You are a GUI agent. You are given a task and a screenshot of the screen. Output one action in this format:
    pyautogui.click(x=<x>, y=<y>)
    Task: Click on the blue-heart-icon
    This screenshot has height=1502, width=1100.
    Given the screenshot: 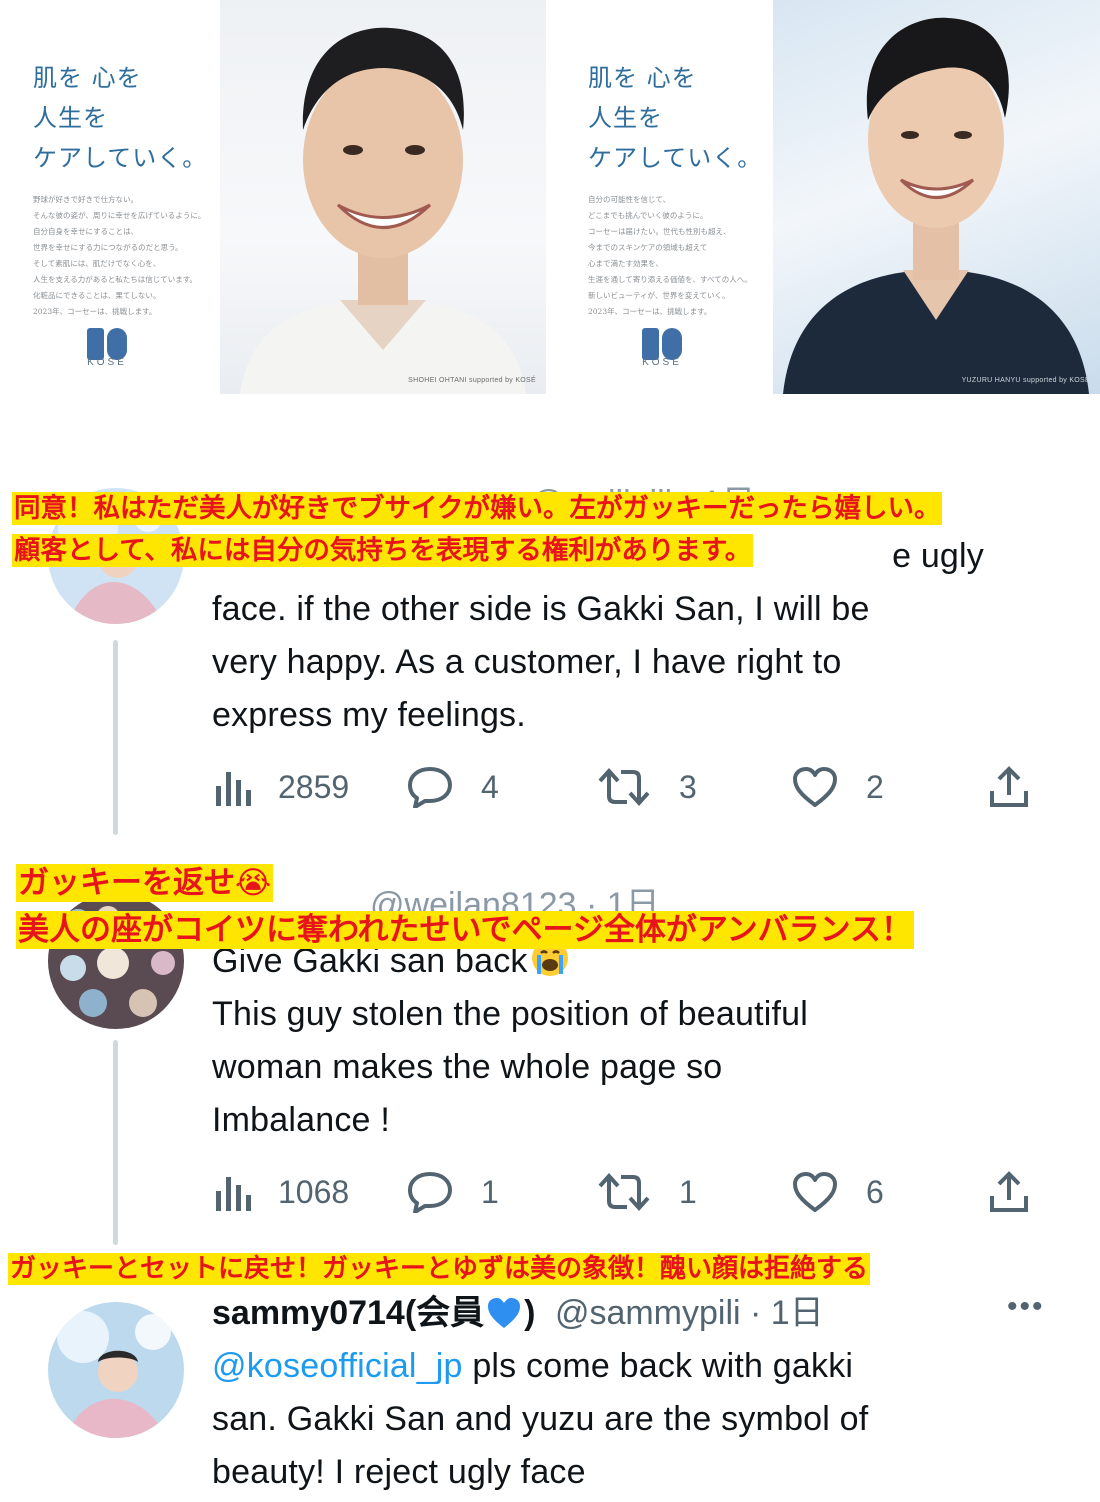 What is the action you would take?
    pyautogui.click(x=504, y=1313)
    